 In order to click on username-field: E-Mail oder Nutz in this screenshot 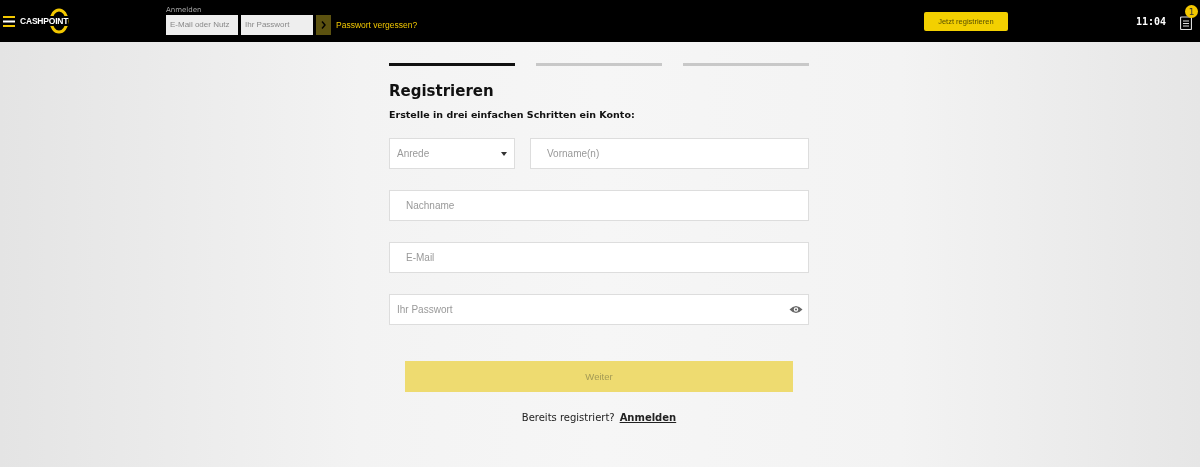, I will do `click(202, 24)`.